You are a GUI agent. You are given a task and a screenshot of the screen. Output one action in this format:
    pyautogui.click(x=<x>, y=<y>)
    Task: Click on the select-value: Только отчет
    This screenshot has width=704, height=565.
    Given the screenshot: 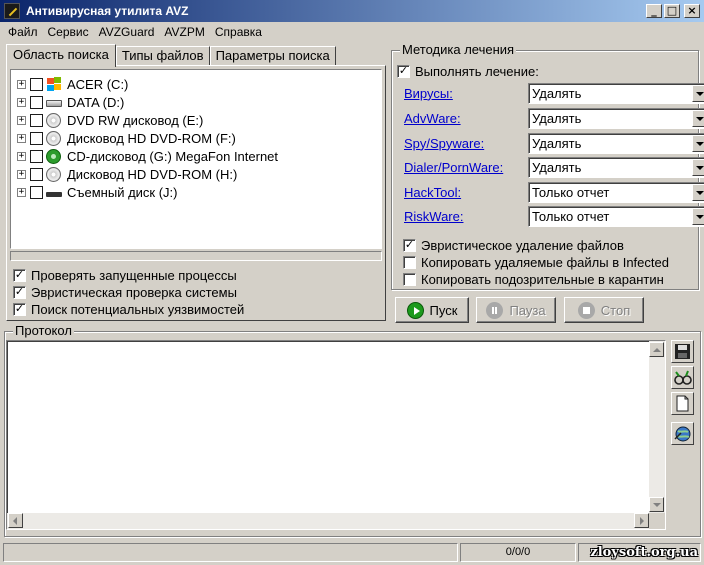 What is the action you would take?
    pyautogui.click(x=571, y=192)
    